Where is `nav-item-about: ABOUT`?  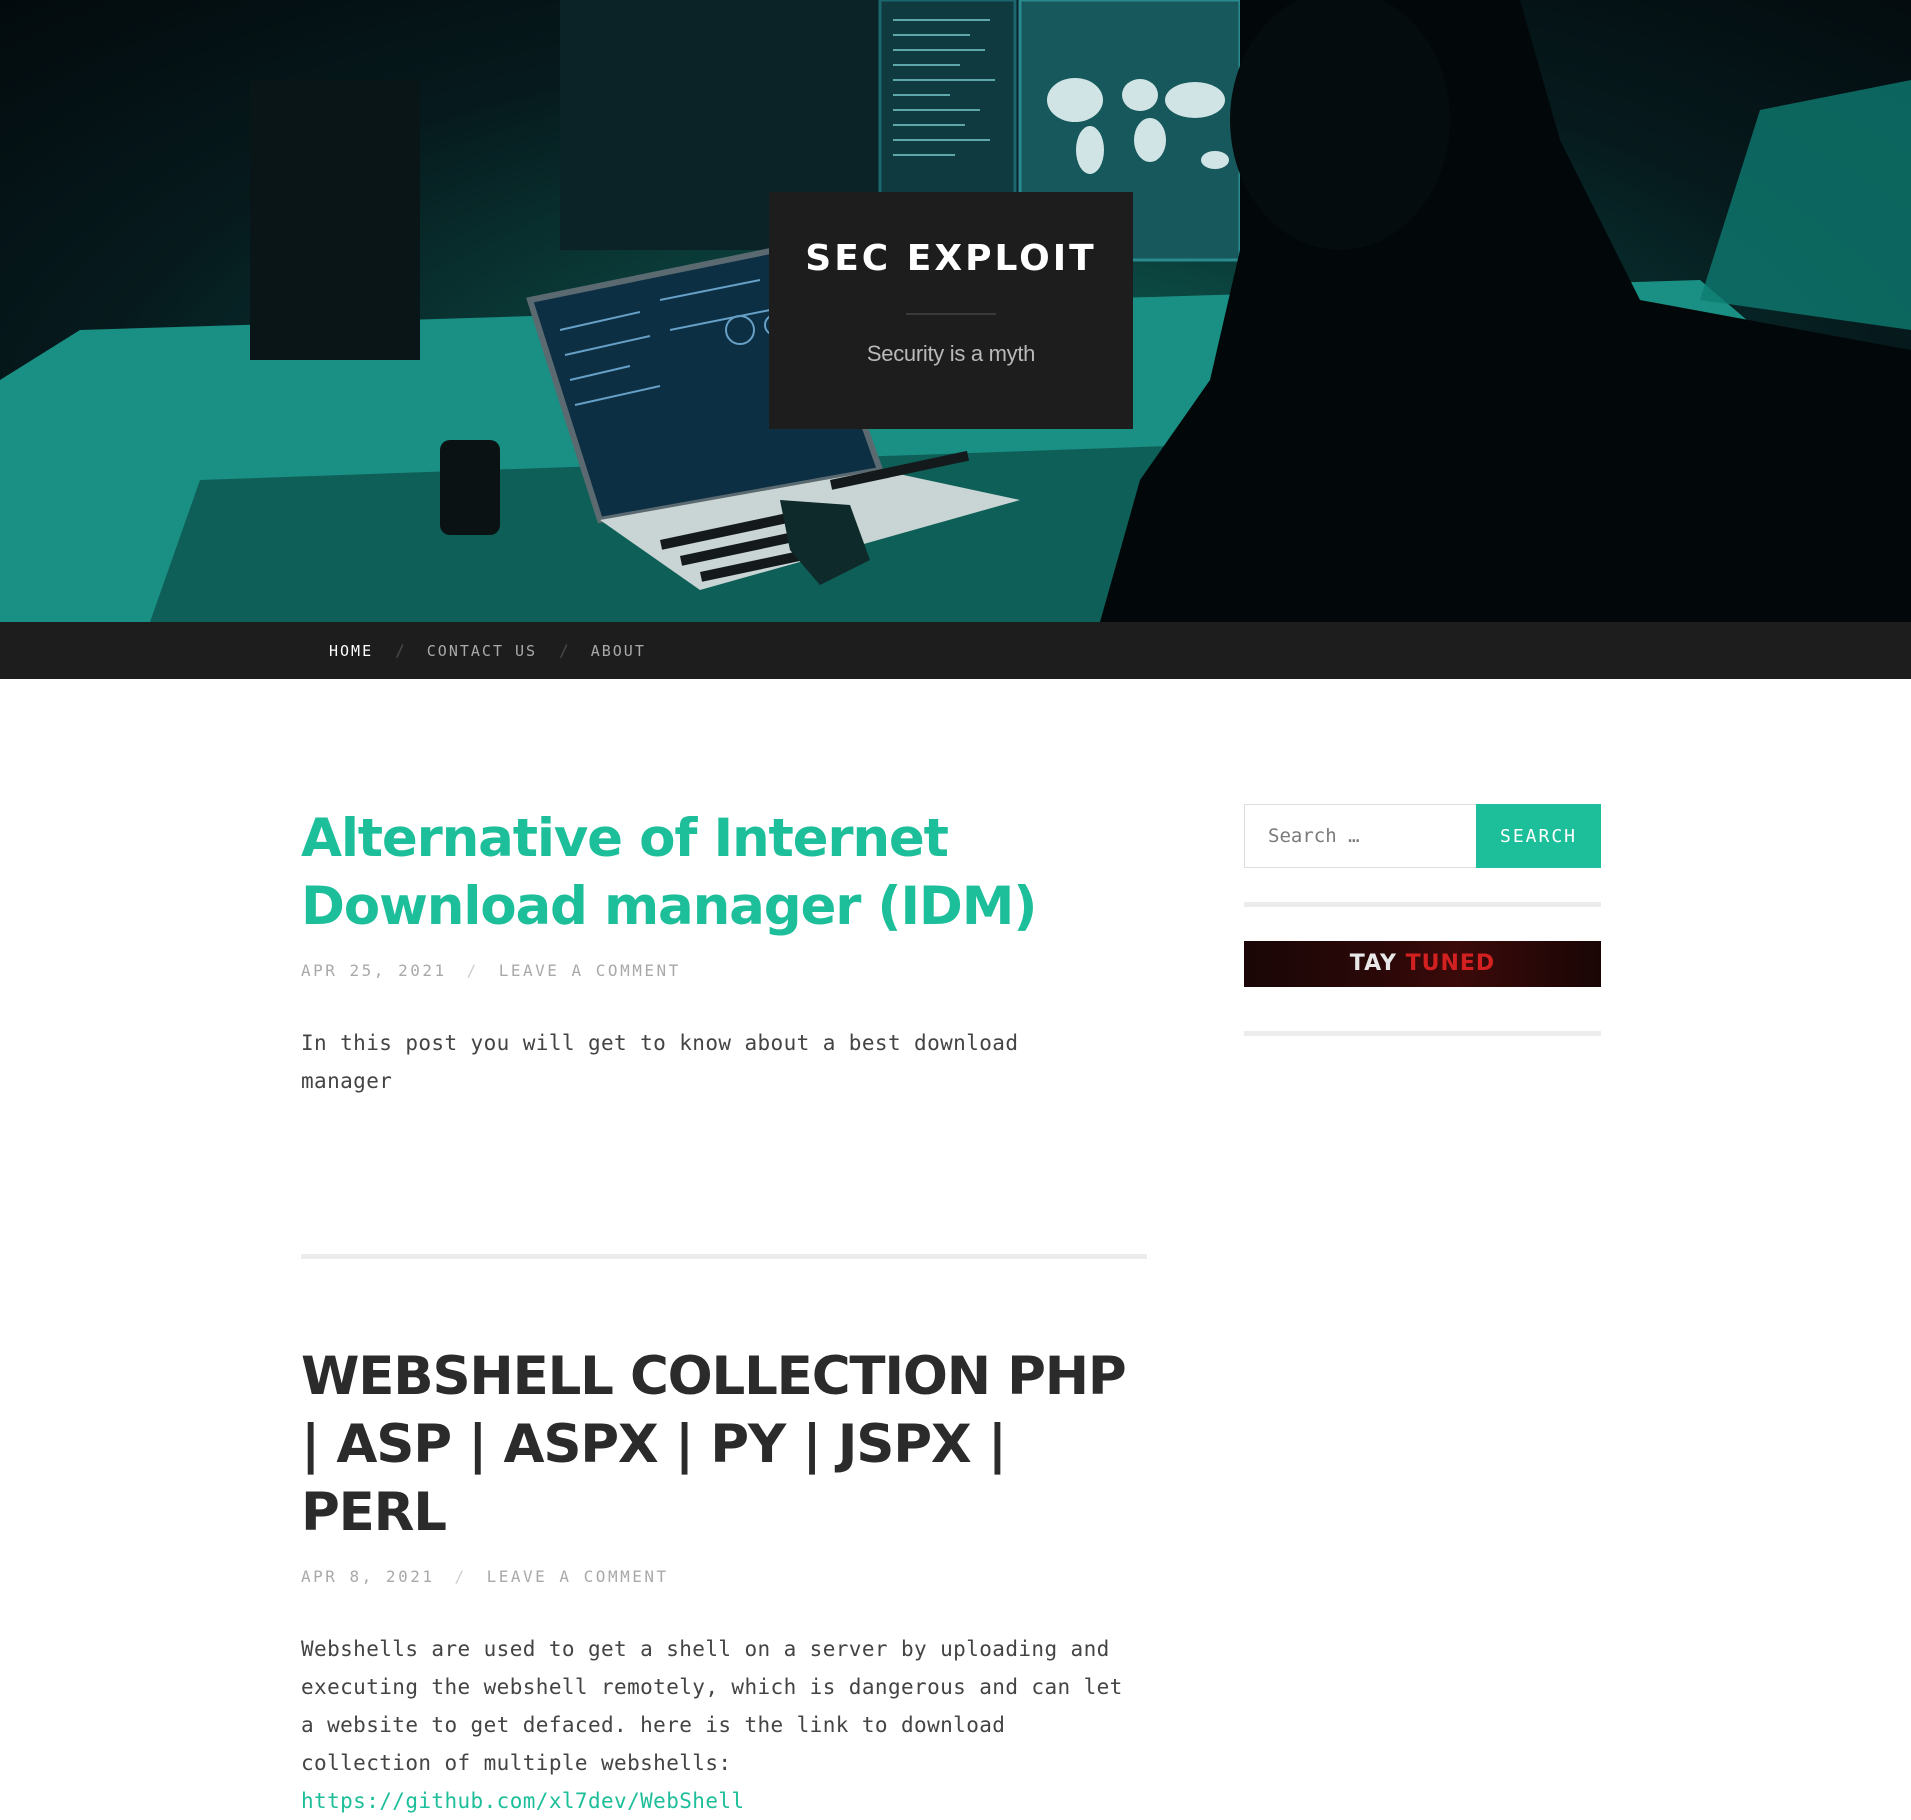 nav-item-about: ABOUT is located at coordinates (618, 651).